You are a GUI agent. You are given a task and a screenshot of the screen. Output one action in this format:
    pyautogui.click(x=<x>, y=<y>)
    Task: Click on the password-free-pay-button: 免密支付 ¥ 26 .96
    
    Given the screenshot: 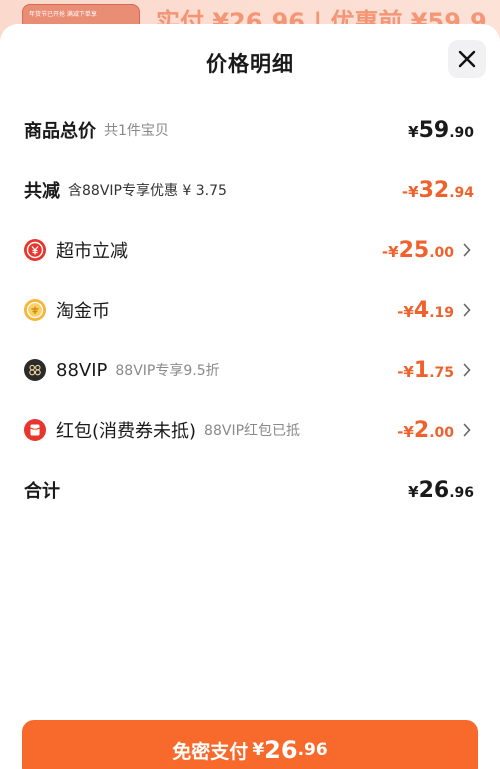 What is the action you would take?
    pyautogui.click(x=250, y=744)
    